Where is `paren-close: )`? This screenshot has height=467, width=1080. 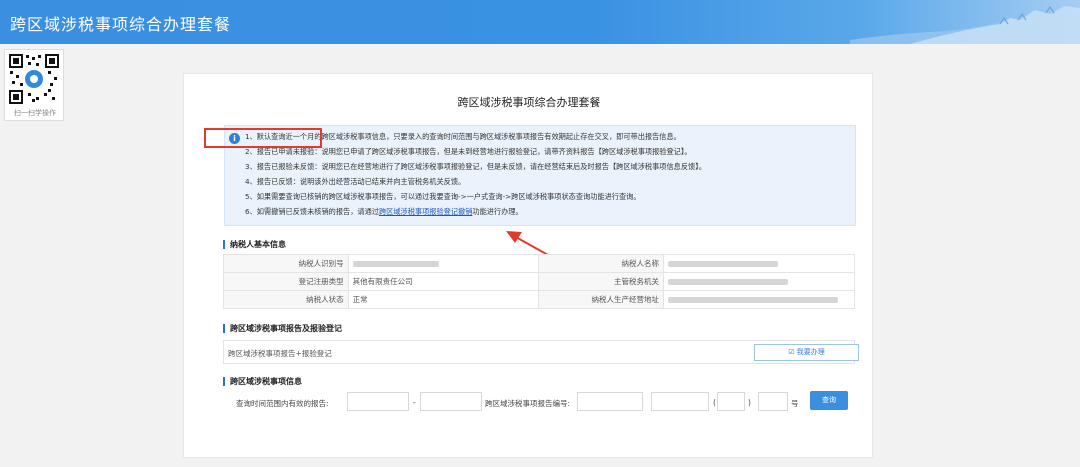
paren-close: ) is located at coordinates (749, 402).